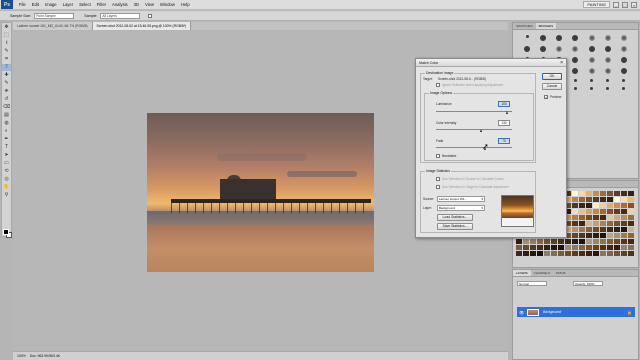  What do you see at coordinates (561, 273) in the screenshot?
I see `tab-paths: PATHS` at bounding box center [561, 273].